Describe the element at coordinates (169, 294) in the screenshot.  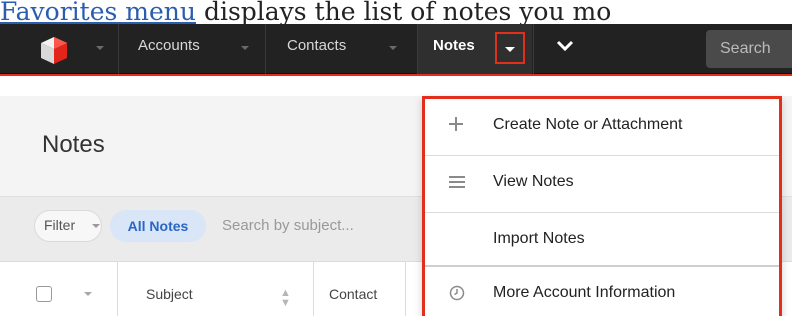
I see `column-header-subject: Subject` at that location.